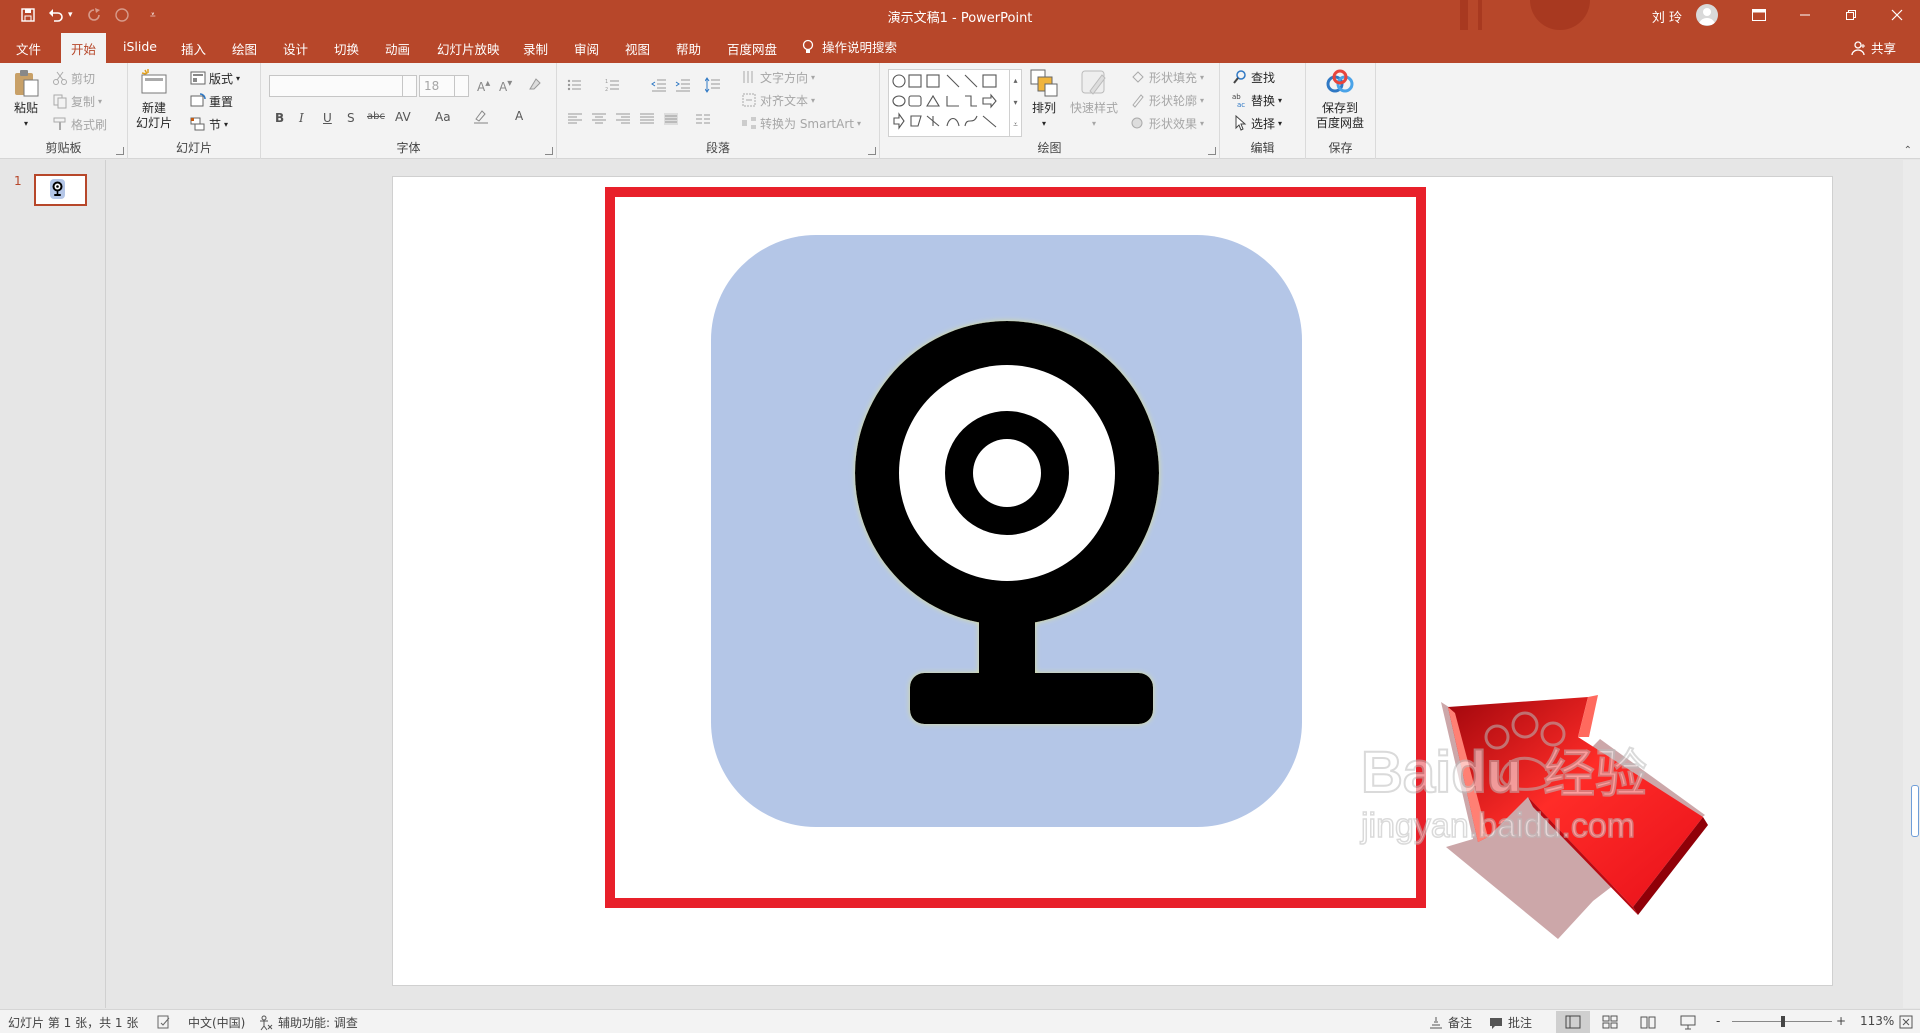 The width and height of the screenshot is (1920, 1033). Describe the element at coordinates (1667, 16) in the screenshot. I see `user-name: 刘 玲` at that location.